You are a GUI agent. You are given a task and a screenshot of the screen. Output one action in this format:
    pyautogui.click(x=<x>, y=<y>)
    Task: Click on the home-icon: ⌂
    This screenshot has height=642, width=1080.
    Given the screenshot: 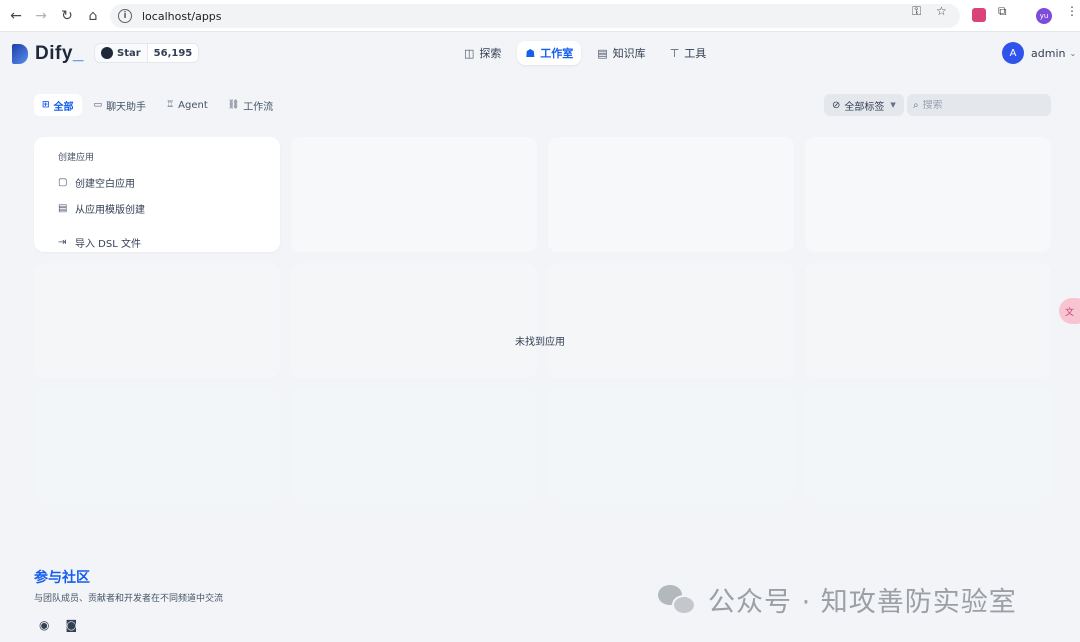 What is the action you would take?
    pyautogui.click(x=93, y=16)
    